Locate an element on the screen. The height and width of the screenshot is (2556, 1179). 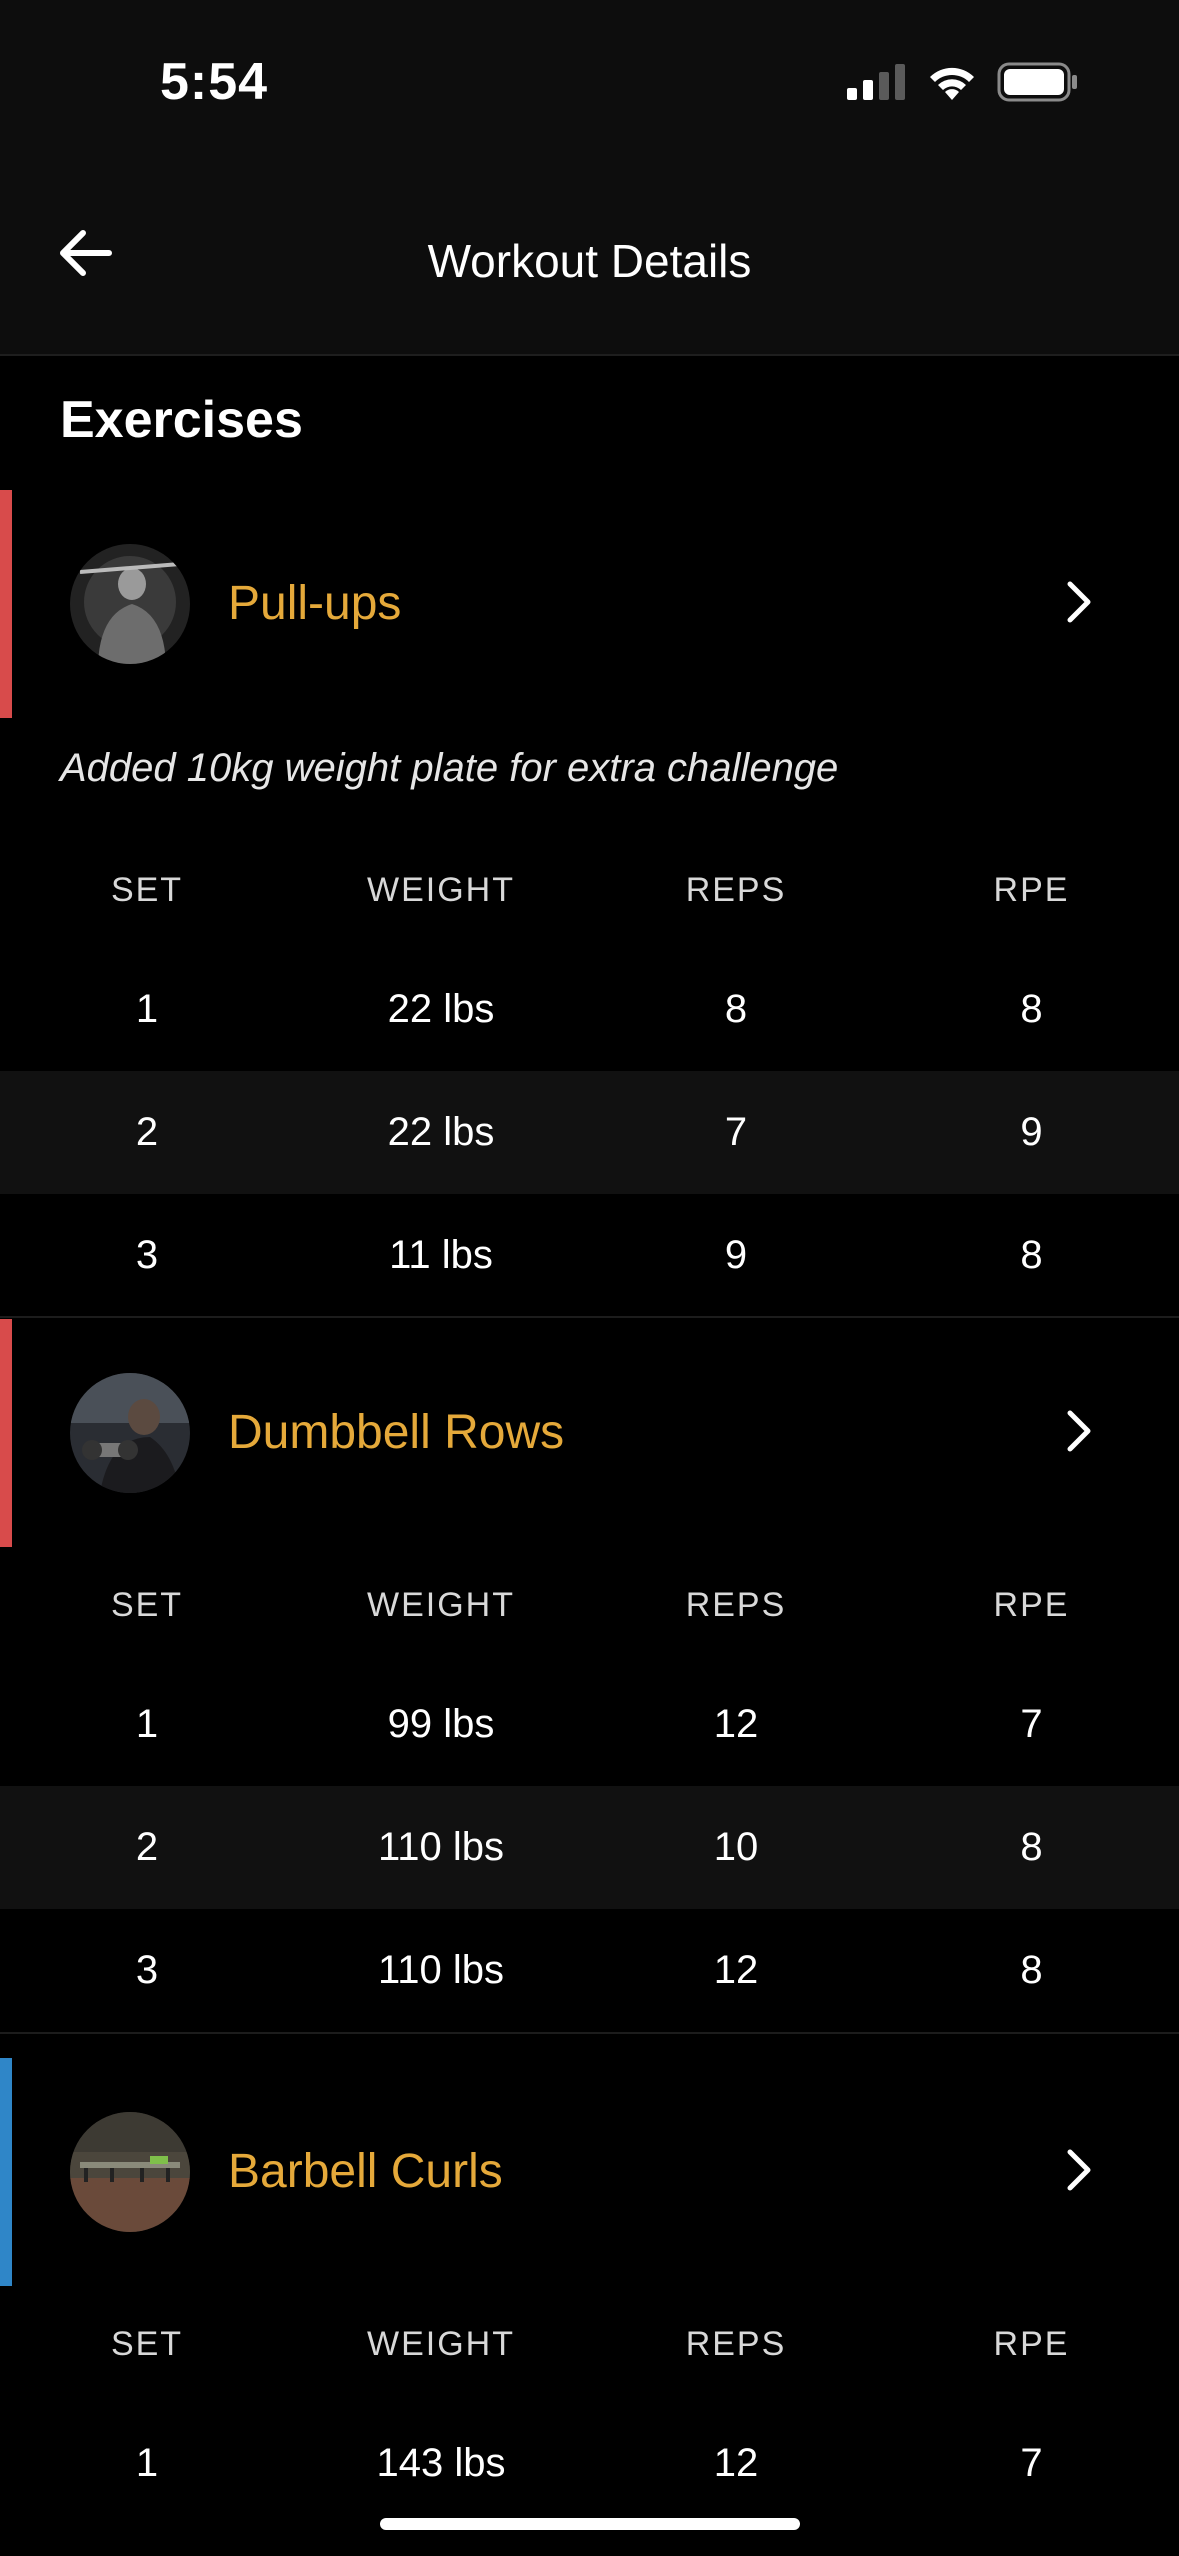
exercise-name: Pull-ups is located at coordinates (315, 603).